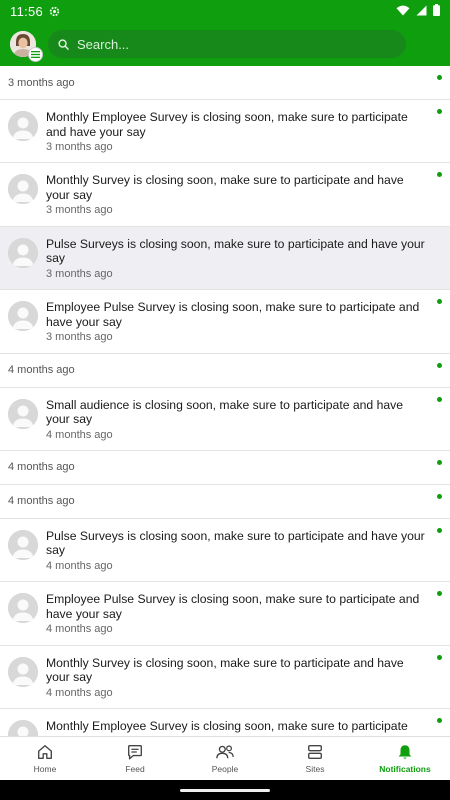 The height and width of the screenshot is (800, 450). Describe the element at coordinates (135, 752) in the screenshot. I see `feed-icon` at that location.